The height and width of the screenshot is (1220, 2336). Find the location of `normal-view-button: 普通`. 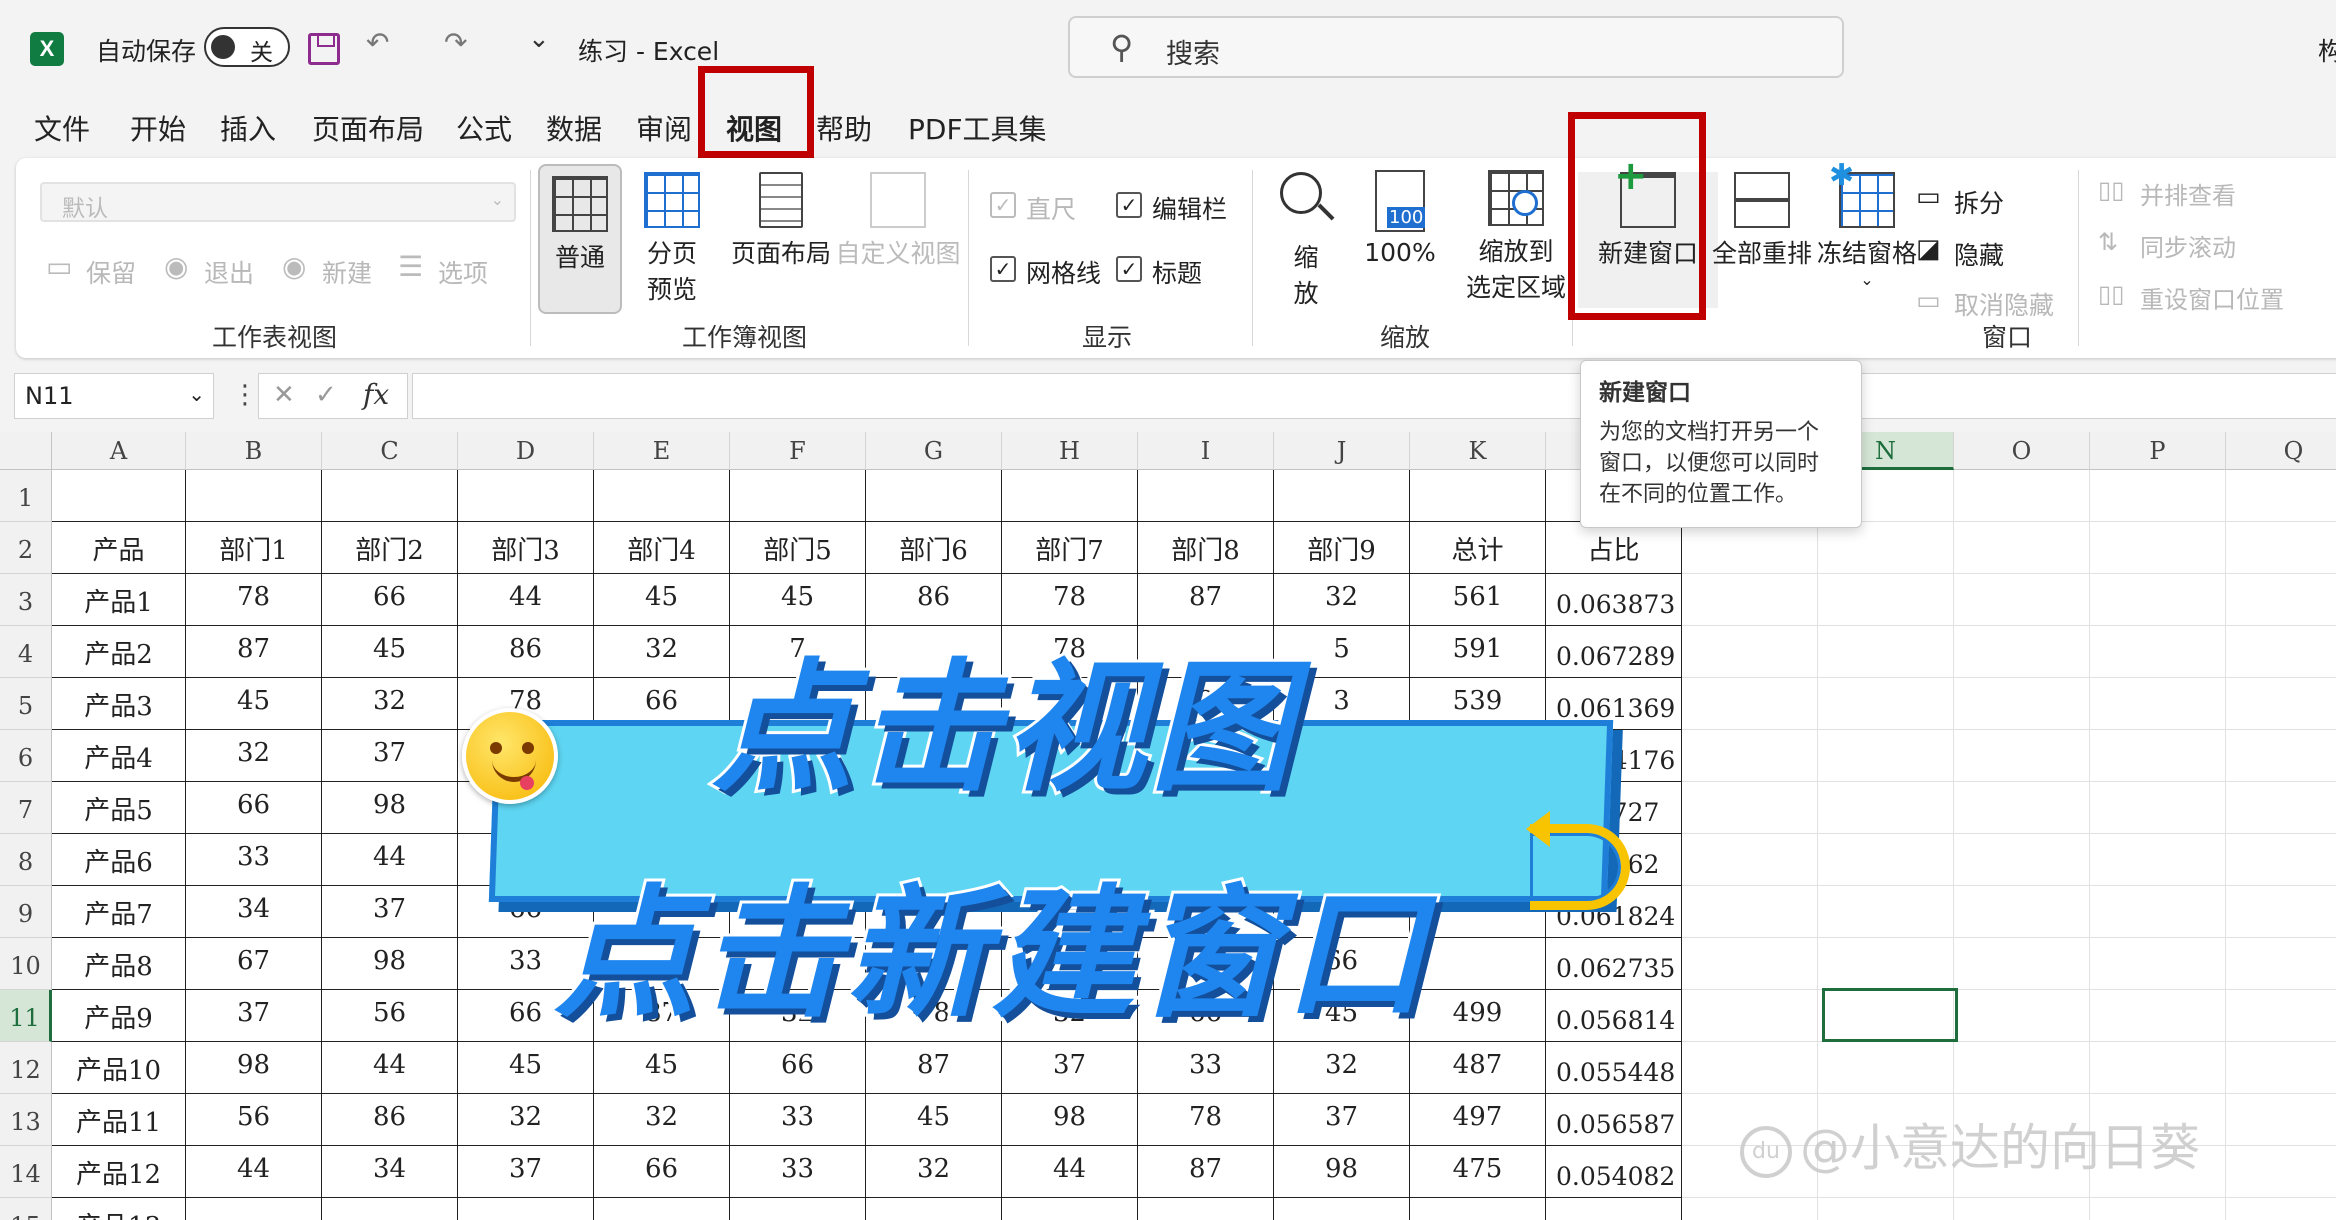

normal-view-button: 普通 is located at coordinates (580, 239).